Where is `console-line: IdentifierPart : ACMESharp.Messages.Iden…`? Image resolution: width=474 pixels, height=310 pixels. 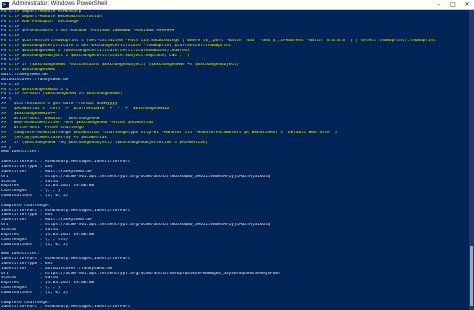 console-line: IdentifierPart : ACMESharp.Messages.Iden… is located at coordinates (66, 307).